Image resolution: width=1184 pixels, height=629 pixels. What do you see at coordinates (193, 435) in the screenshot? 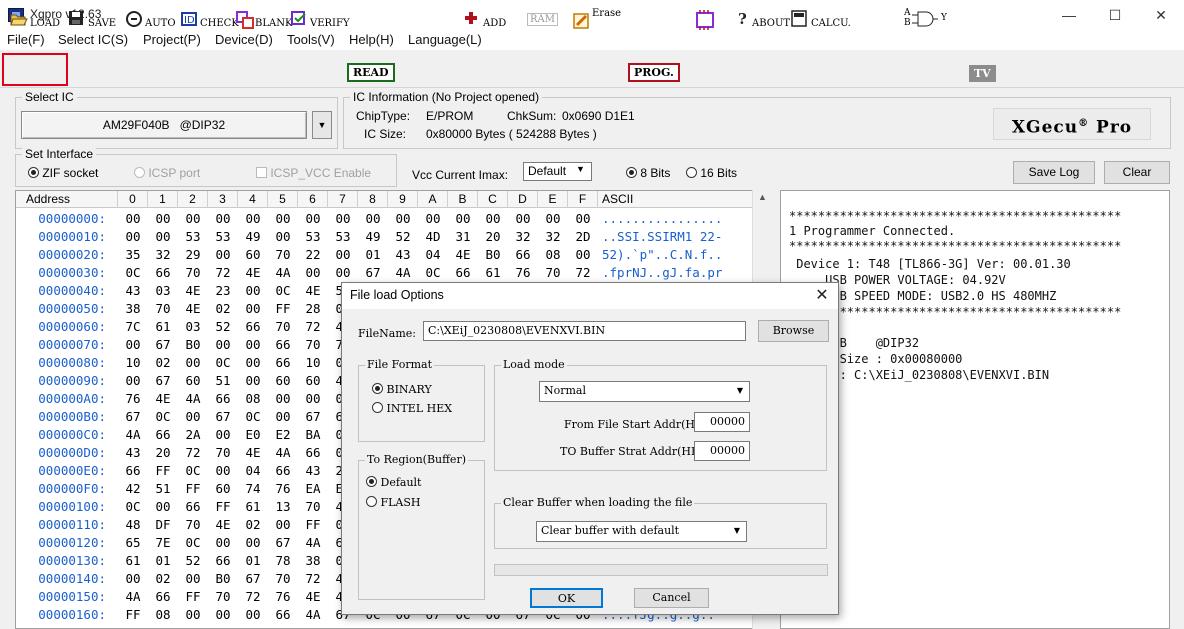
I see `hex-byte-cell: 2A` at bounding box center [193, 435].